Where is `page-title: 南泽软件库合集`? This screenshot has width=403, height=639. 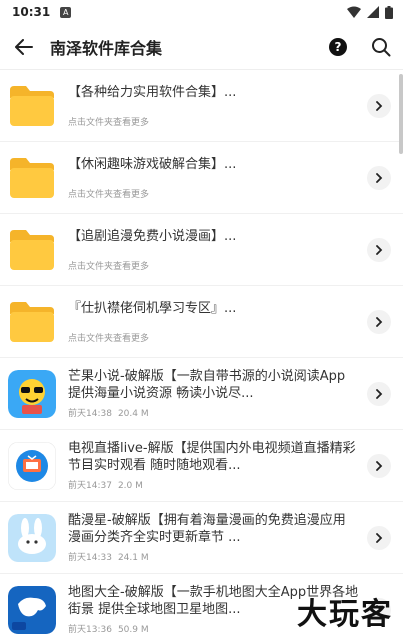 page-title: 南泽软件库合集 is located at coordinates (106, 48).